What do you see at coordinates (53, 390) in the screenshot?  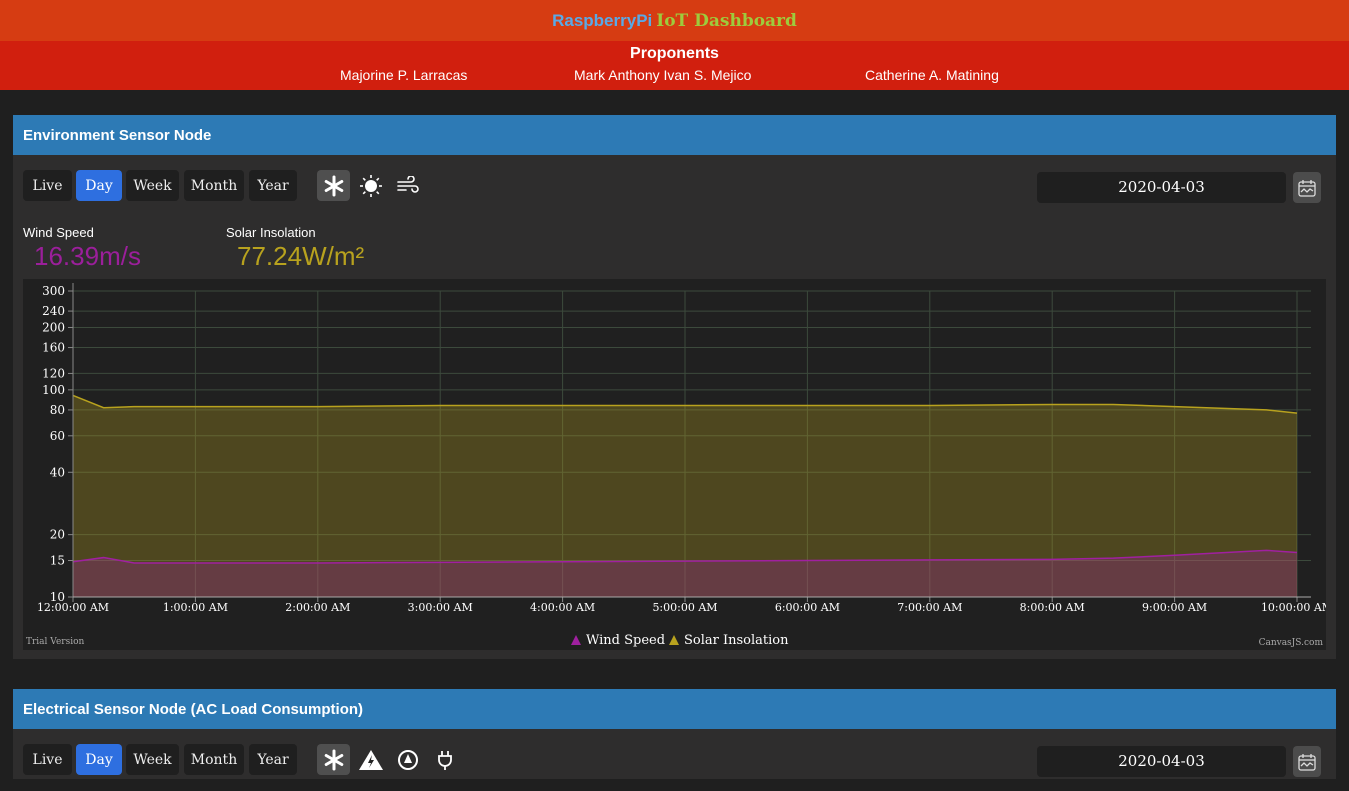 I see `y-tick-label: 100` at bounding box center [53, 390].